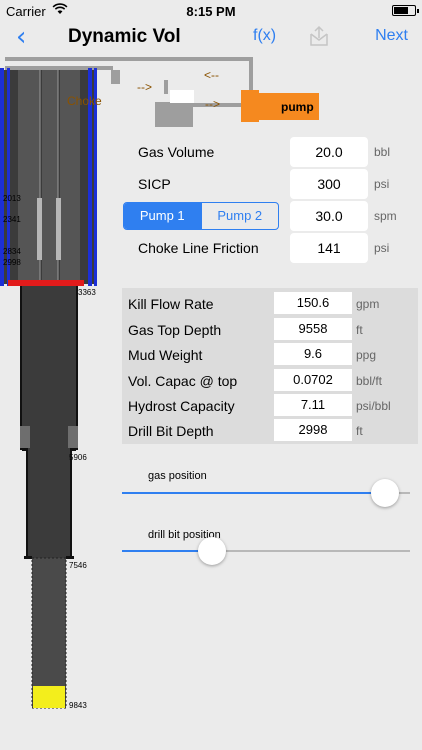  I want to click on pump-arrow: -->, so click(212, 104).